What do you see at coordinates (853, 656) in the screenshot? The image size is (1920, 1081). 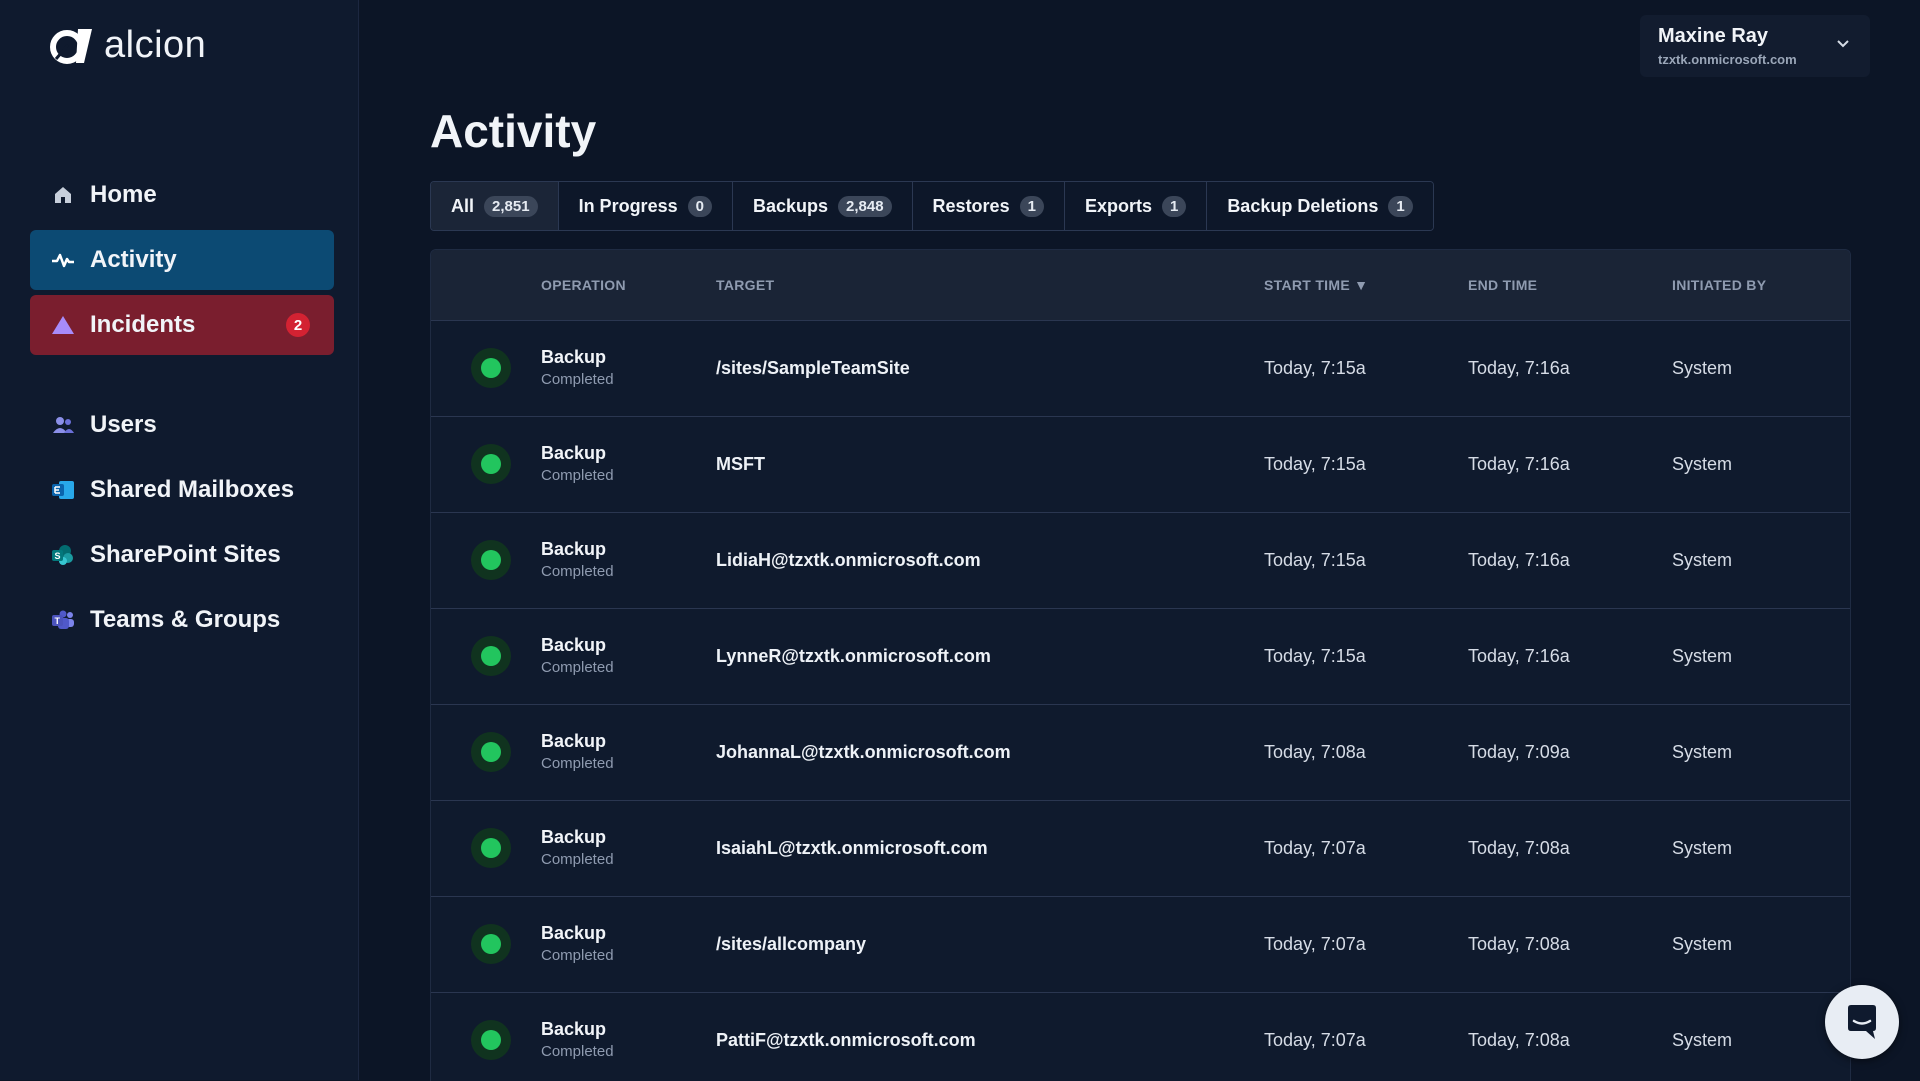 I see `target-cell: LynneR@tzxtk.onmicrosoft.com` at bounding box center [853, 656].